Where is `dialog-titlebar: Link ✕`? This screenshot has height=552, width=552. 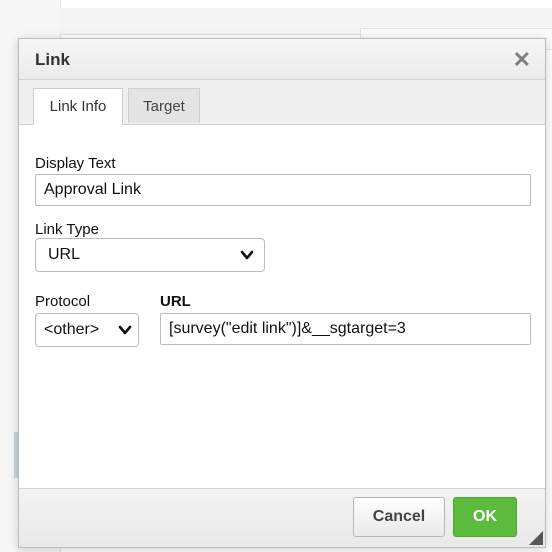
dialog-titlebar: Link ✕ is located at coordinates (282, 59).